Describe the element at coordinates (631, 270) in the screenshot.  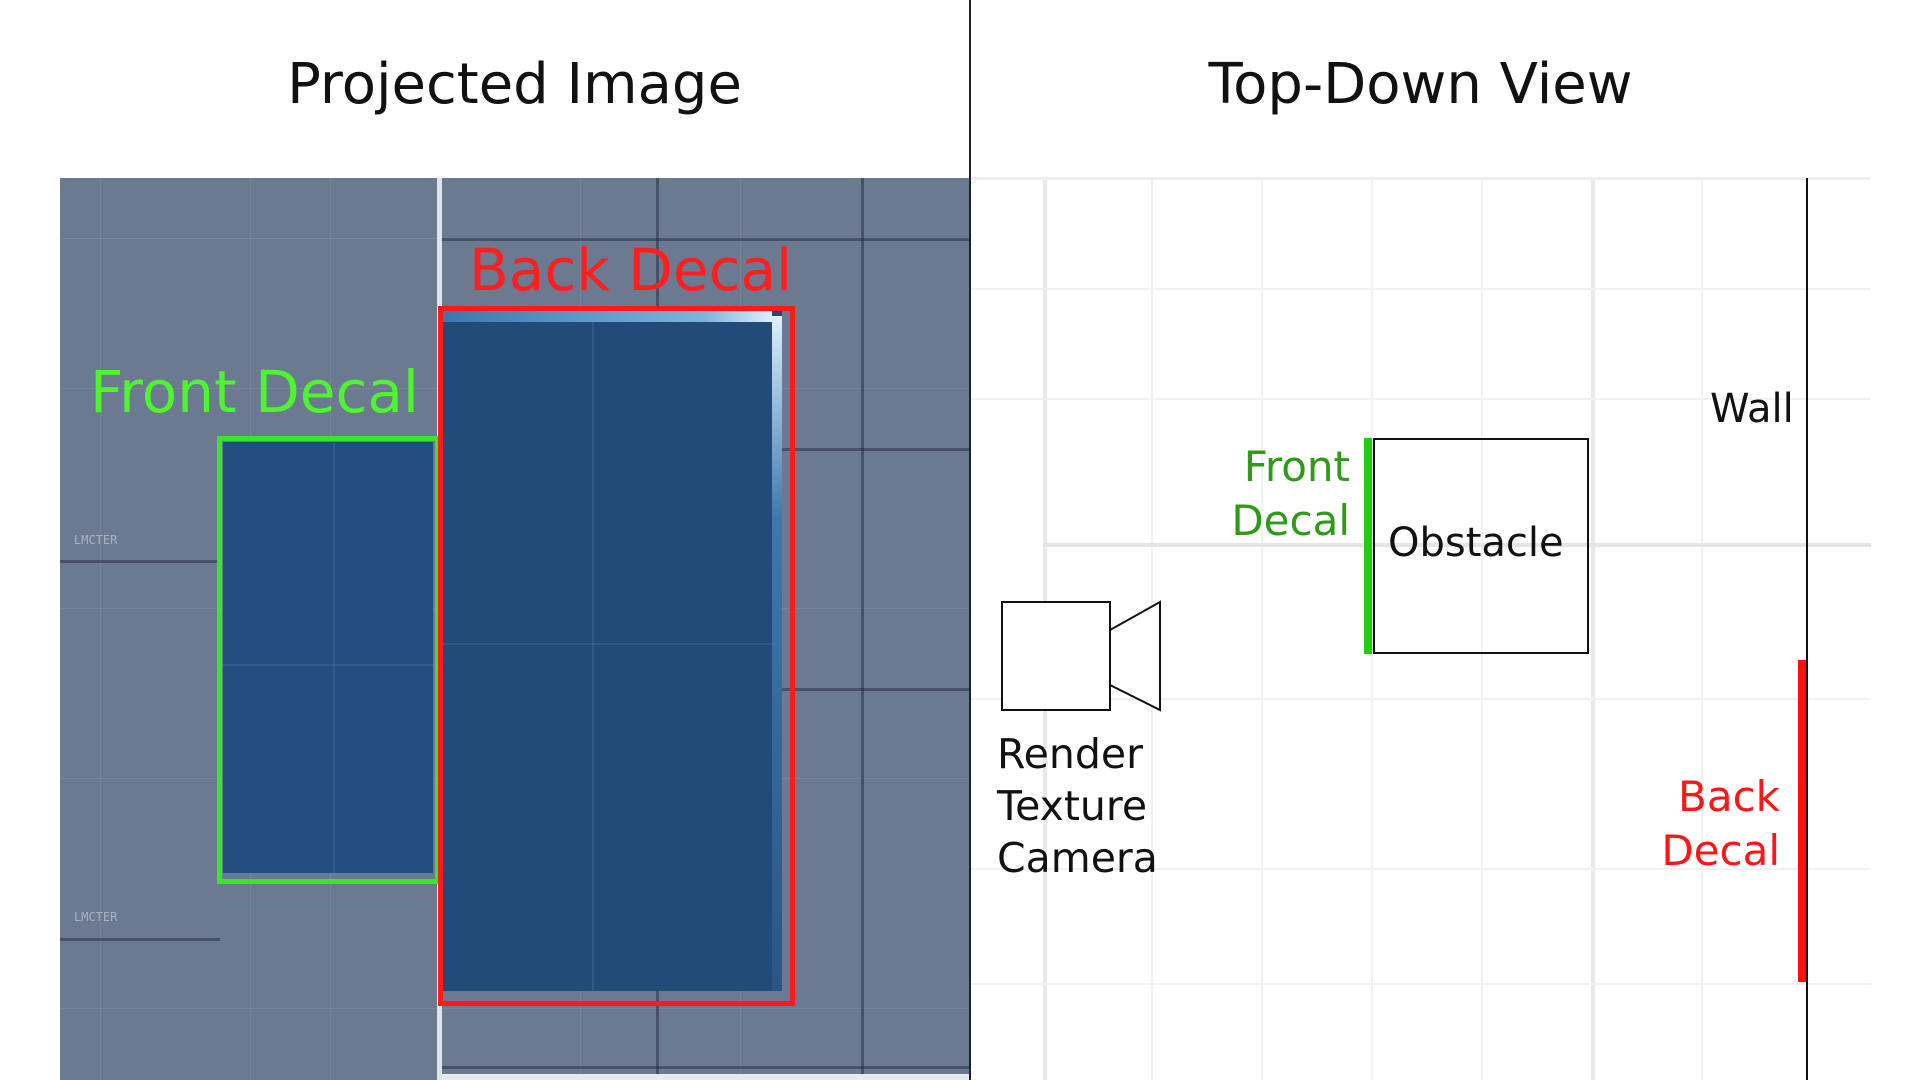
I see `back-decal-label: Back Decal` at that location.